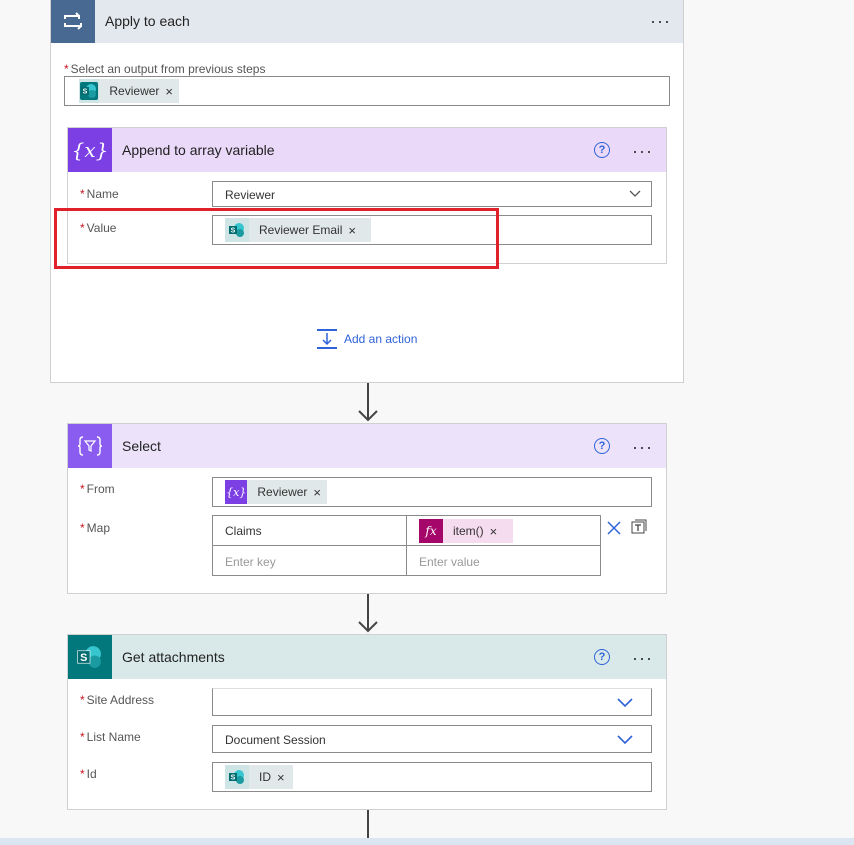 This screenshot has height=845, width=854. What do you see at coordinates (642, 658) in the screenshot?
I see `get-attachments-more-button: ···` at bounding box center [642, 658].